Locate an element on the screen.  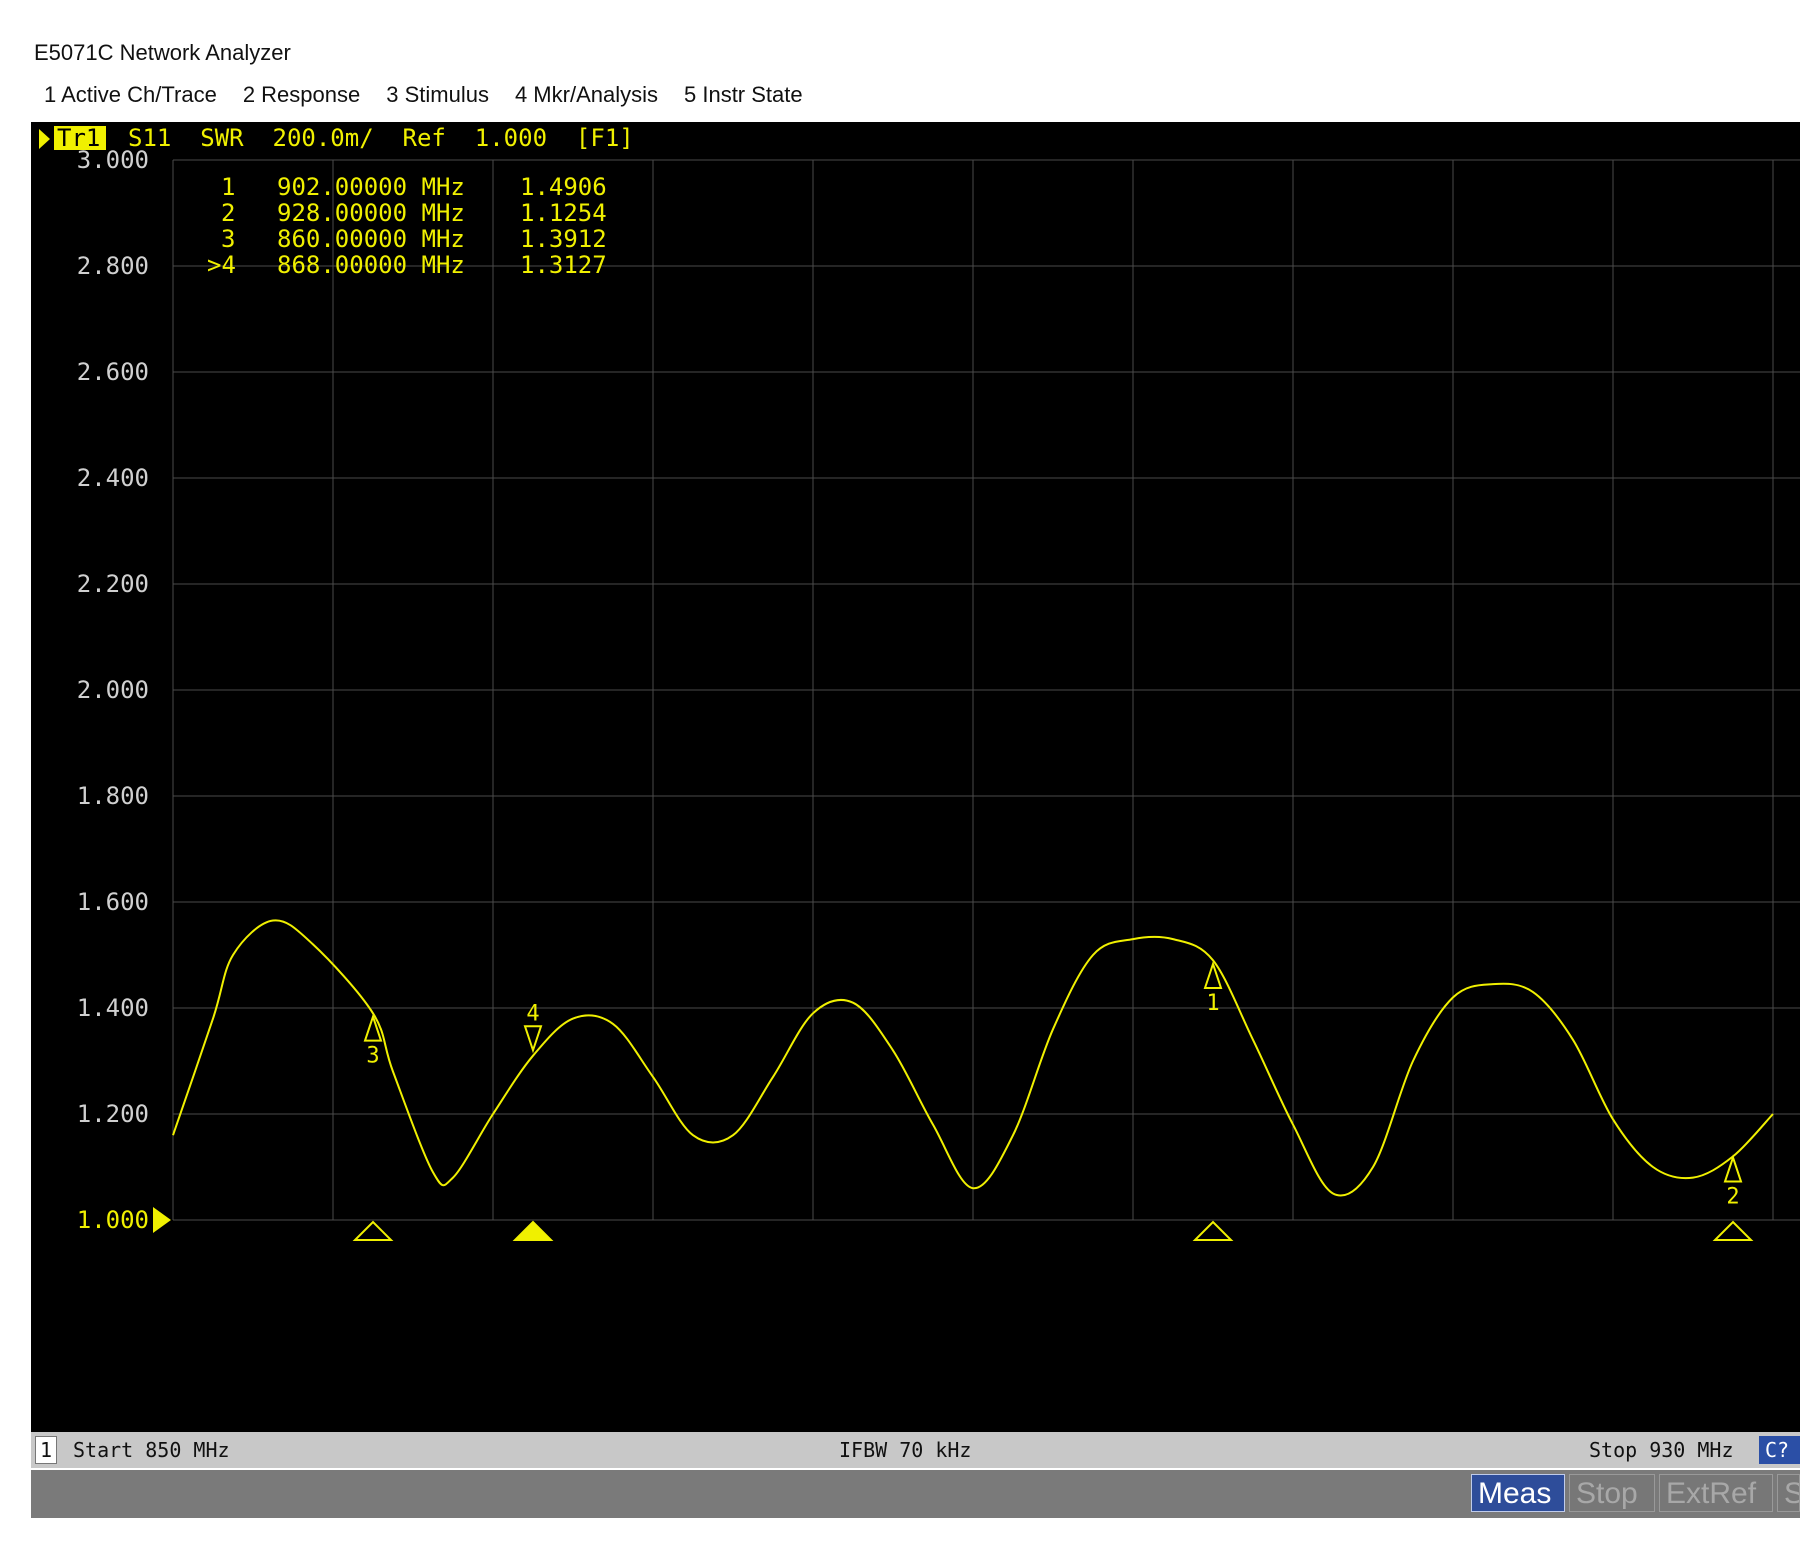
start-frequency: Start 850 MHz is located at coordinates (151, 1450).